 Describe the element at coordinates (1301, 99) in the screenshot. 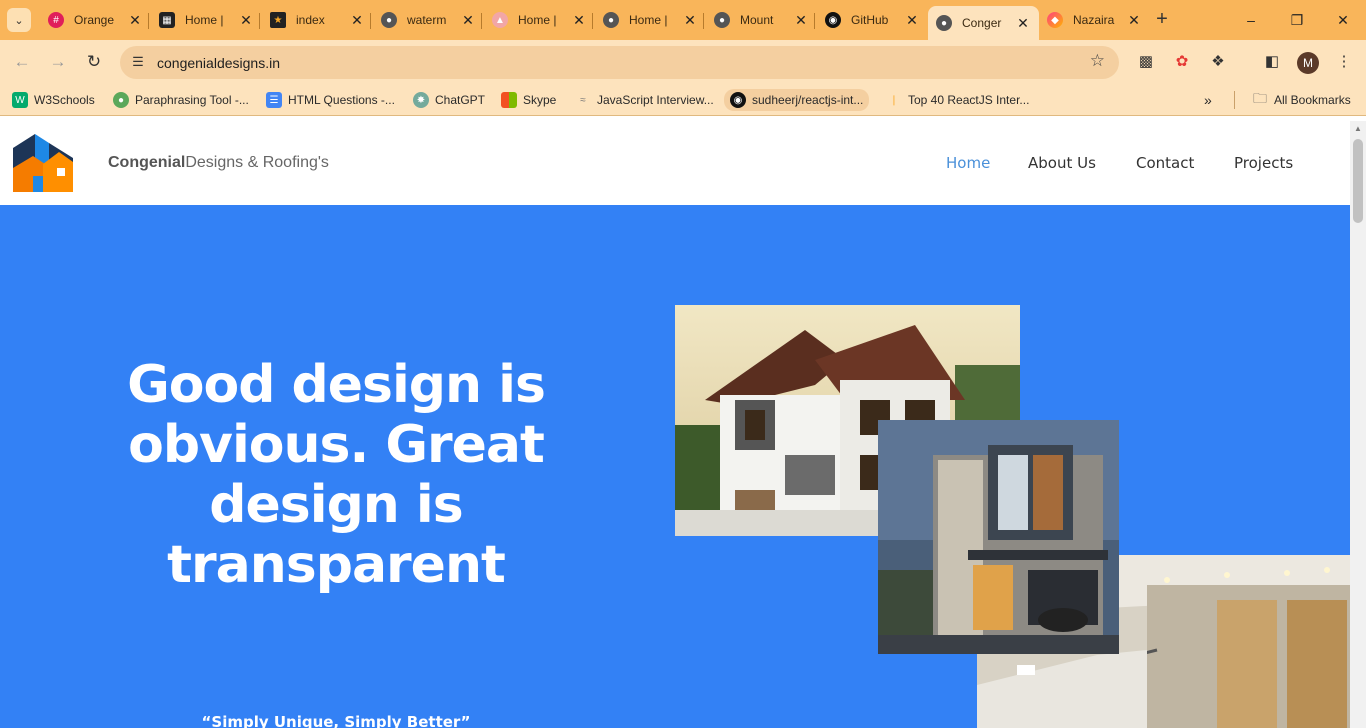

I see `all-bookmarks-button: 🗀 All Bookmarks` at that location.